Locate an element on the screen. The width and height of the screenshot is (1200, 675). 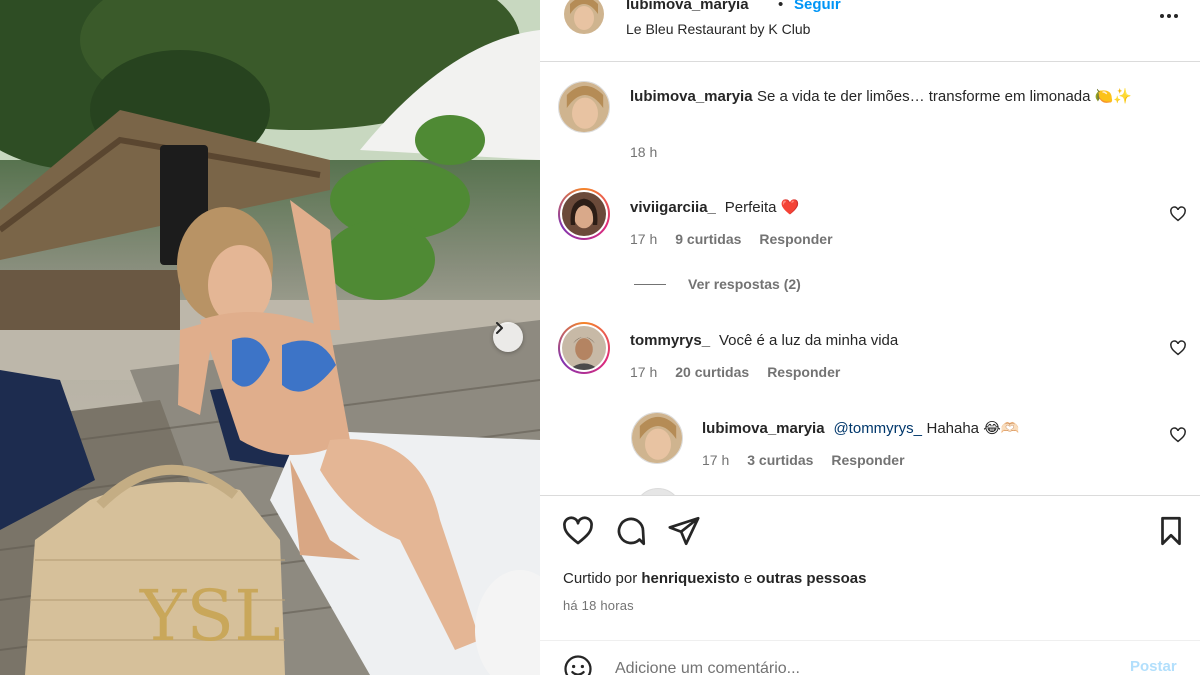
post-time: há 18 horas is located at coordinates (598, 605).